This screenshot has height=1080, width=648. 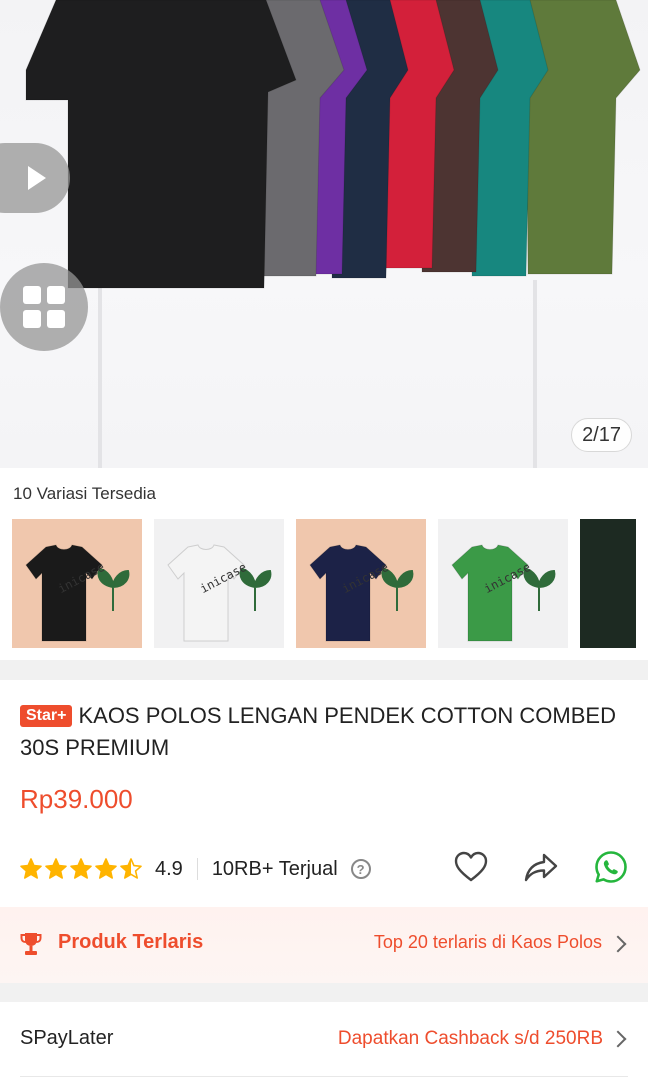 What do you see at coordinates (608, 583) in the screenshot?
I see `variant-thumbnail` at bounding box center [608, 583].